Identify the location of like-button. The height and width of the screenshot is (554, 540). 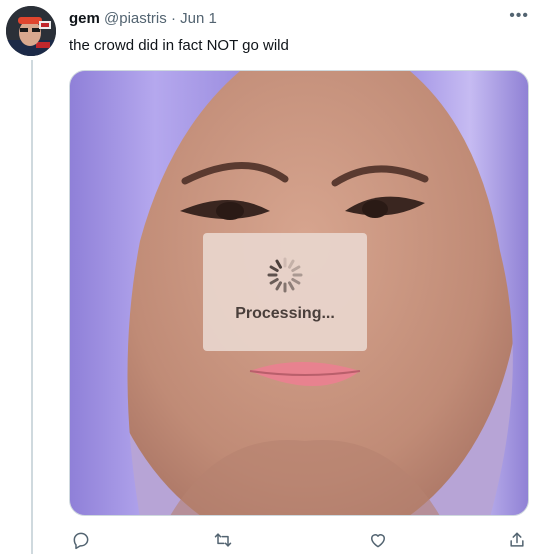
(378, 540).